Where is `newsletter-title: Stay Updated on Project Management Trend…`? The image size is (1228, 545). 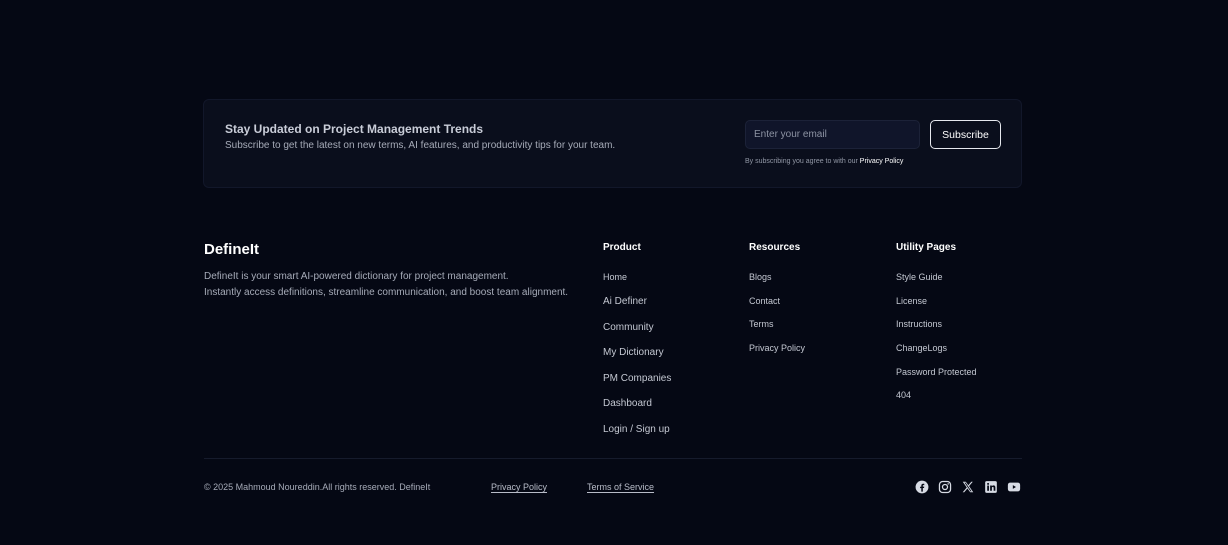
newsletter-title: Stay Updated on Project Management Trend… is located at coordinates (354, 129).